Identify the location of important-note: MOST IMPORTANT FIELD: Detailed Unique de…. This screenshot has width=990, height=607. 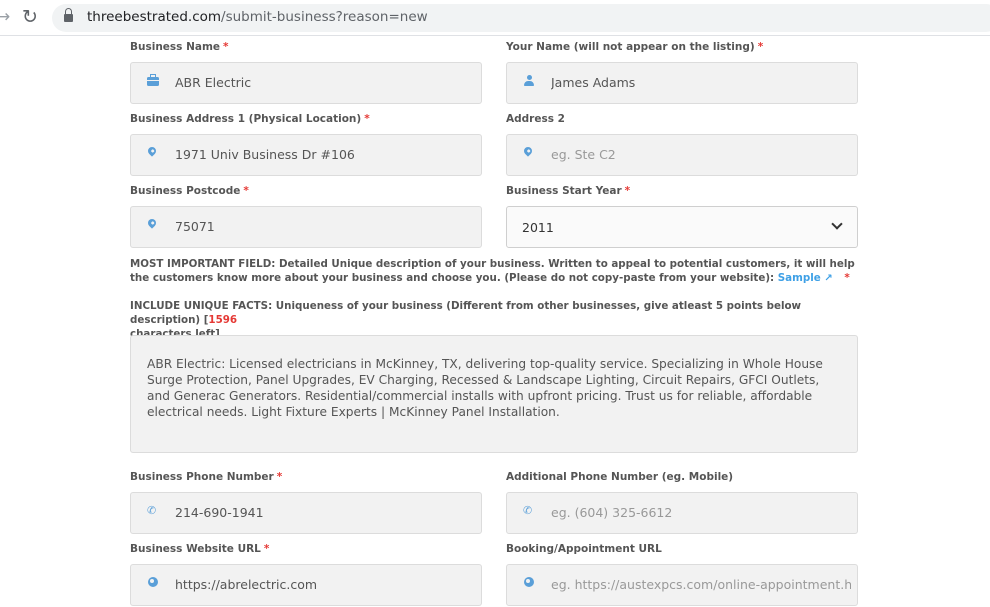
(492, 271).